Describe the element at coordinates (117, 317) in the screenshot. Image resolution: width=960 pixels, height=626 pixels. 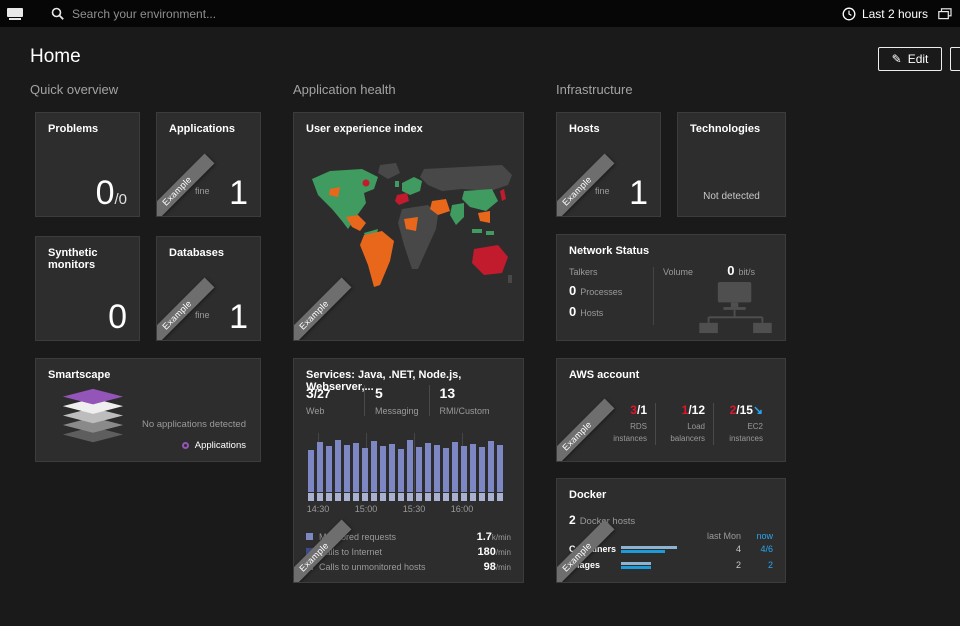
I see `synthetic-count: 0` at that location.